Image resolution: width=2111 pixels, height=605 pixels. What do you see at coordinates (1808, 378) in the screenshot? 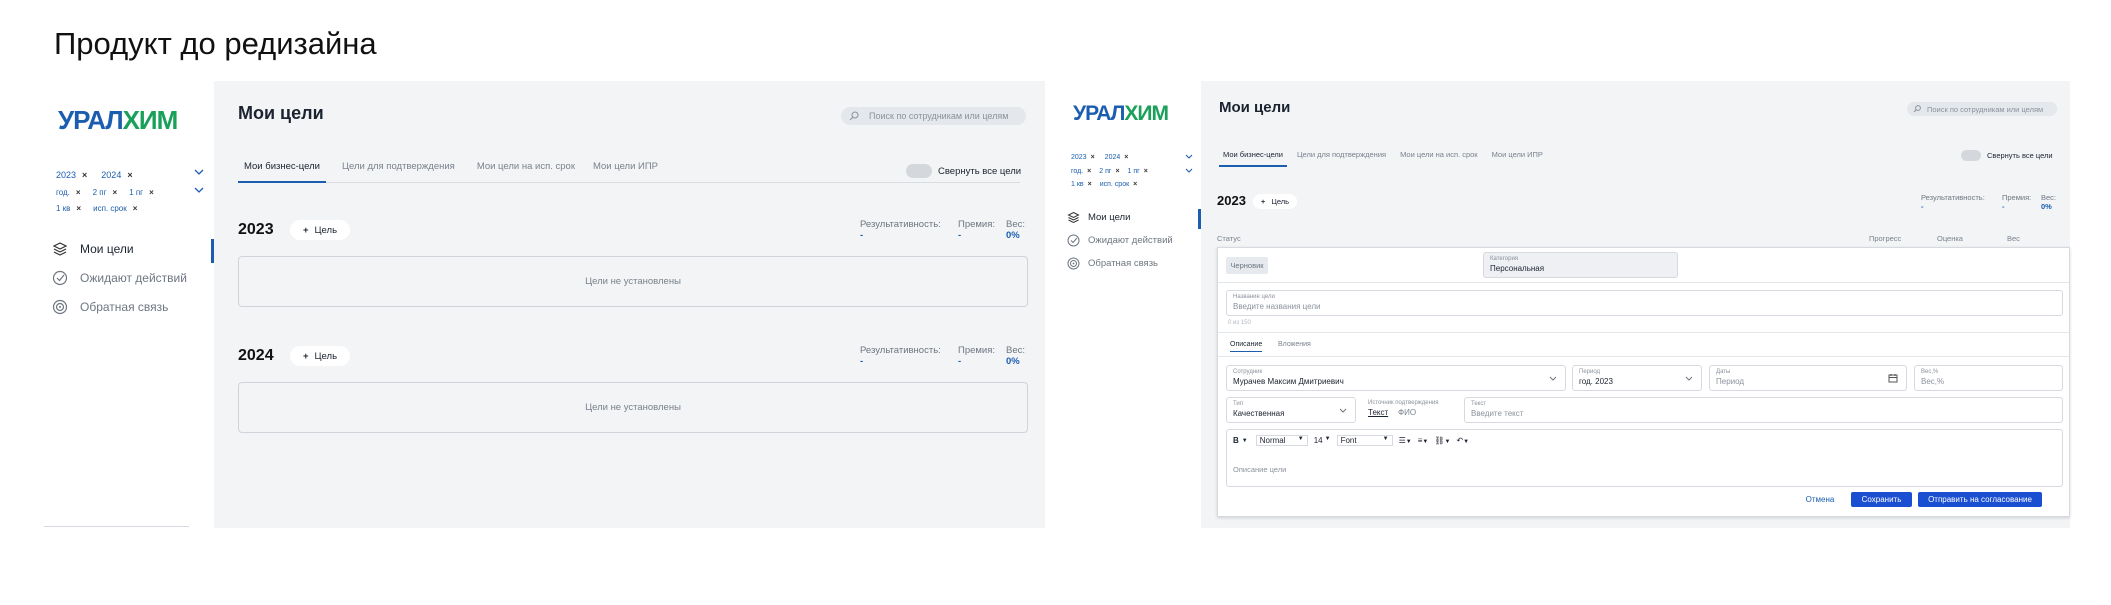
I see `dates-field: Даты Период` at bounding box center [1808, 378].